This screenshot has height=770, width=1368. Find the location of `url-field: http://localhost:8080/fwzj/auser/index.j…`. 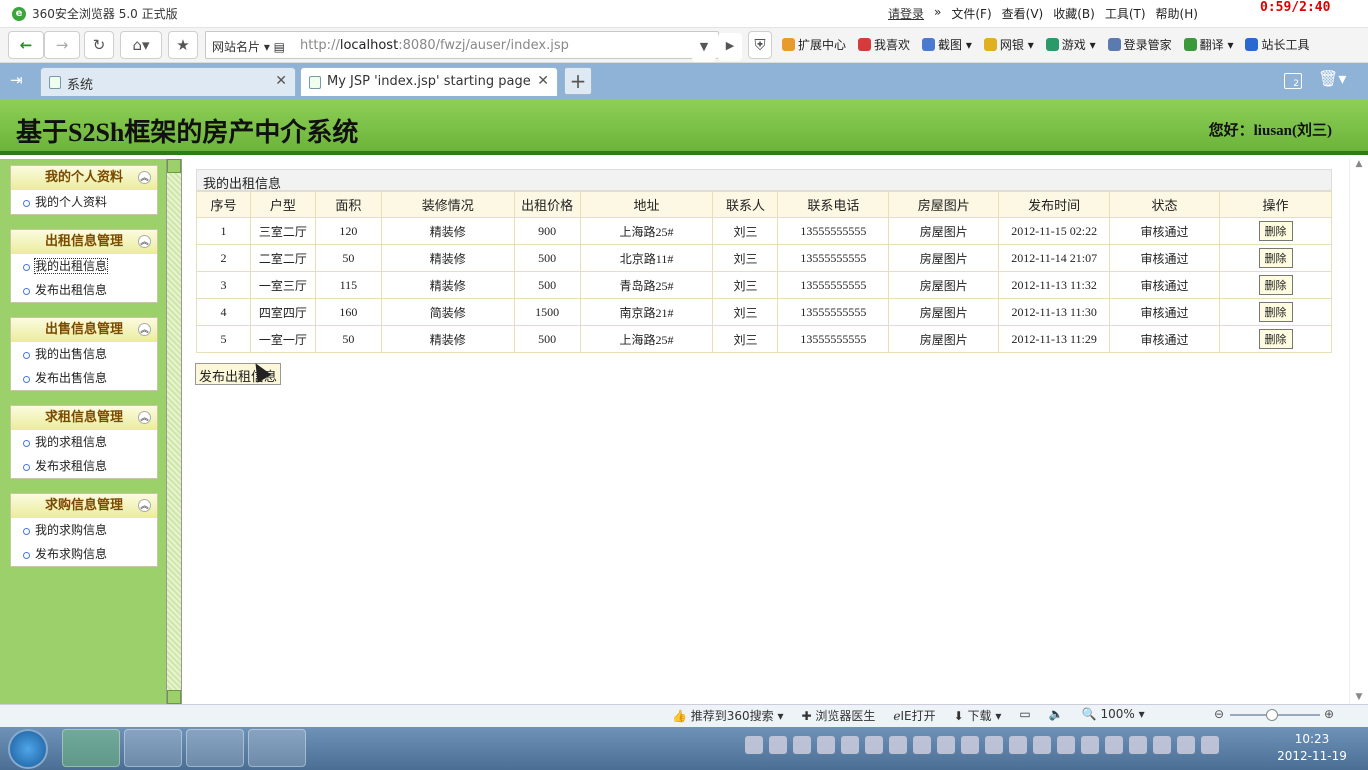

url-field: http://localhost:8080/fwzj/auser/index.j… is located at coordinates (434, 45).